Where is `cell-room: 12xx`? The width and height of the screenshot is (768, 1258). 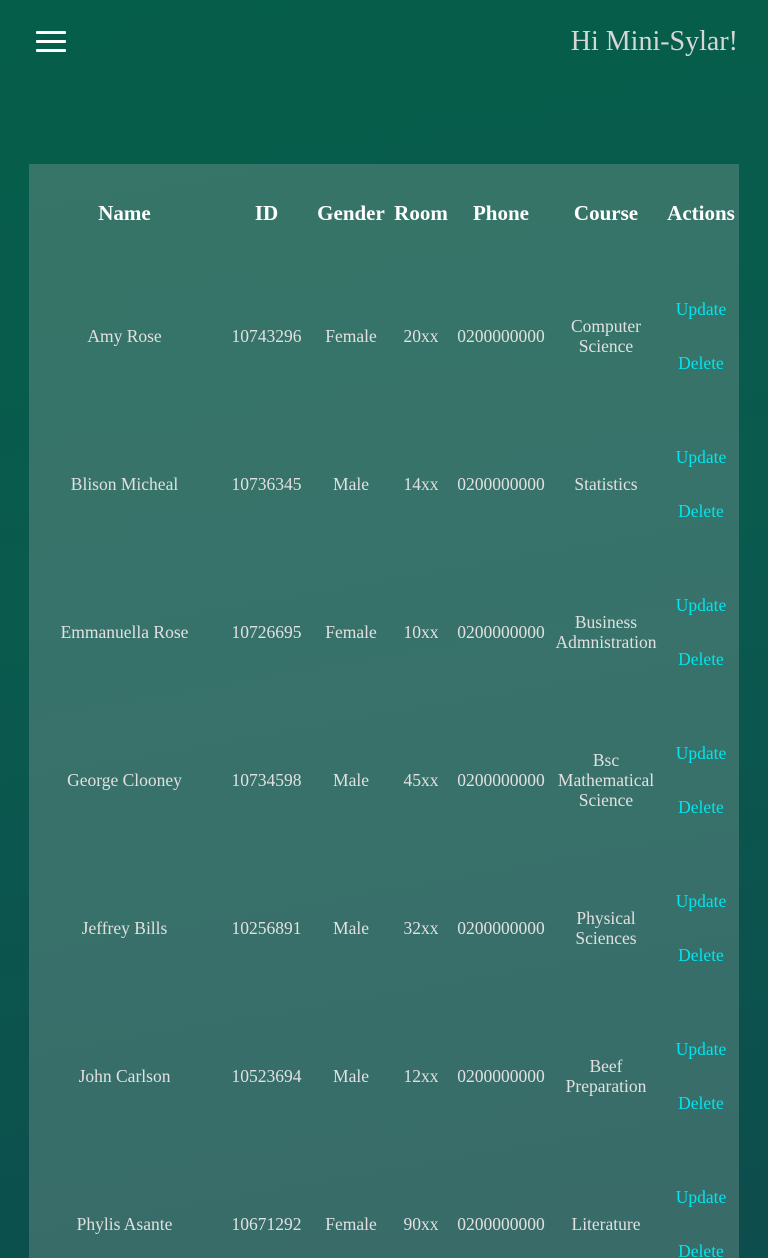 cell-room: 12xx is located at coordinates (421, 1076).